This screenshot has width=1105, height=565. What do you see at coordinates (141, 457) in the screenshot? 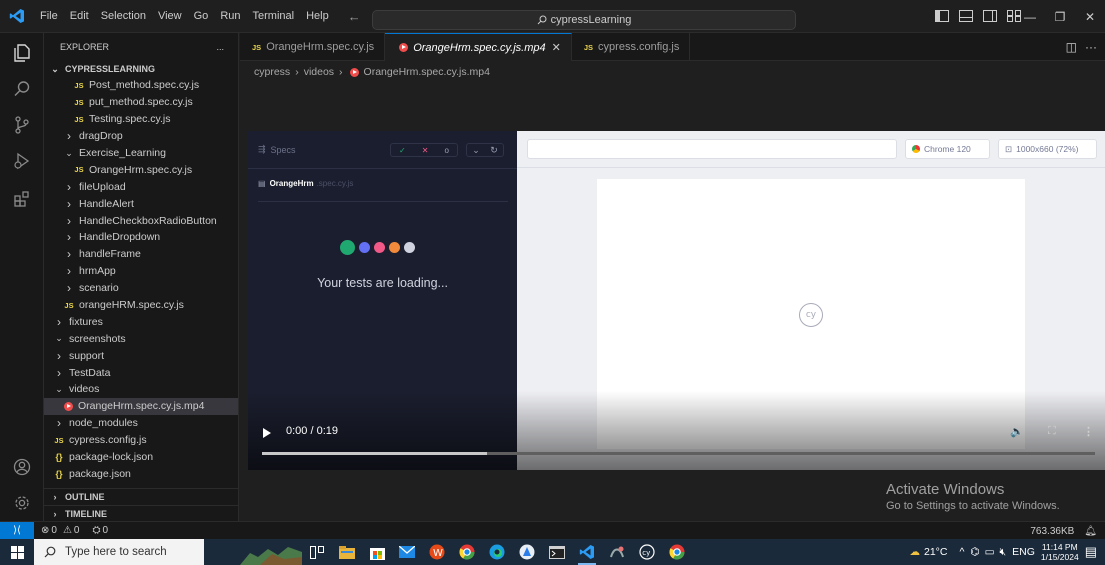
I see `tree-item: {} package-lock.json` at bounding box center [141, 457].